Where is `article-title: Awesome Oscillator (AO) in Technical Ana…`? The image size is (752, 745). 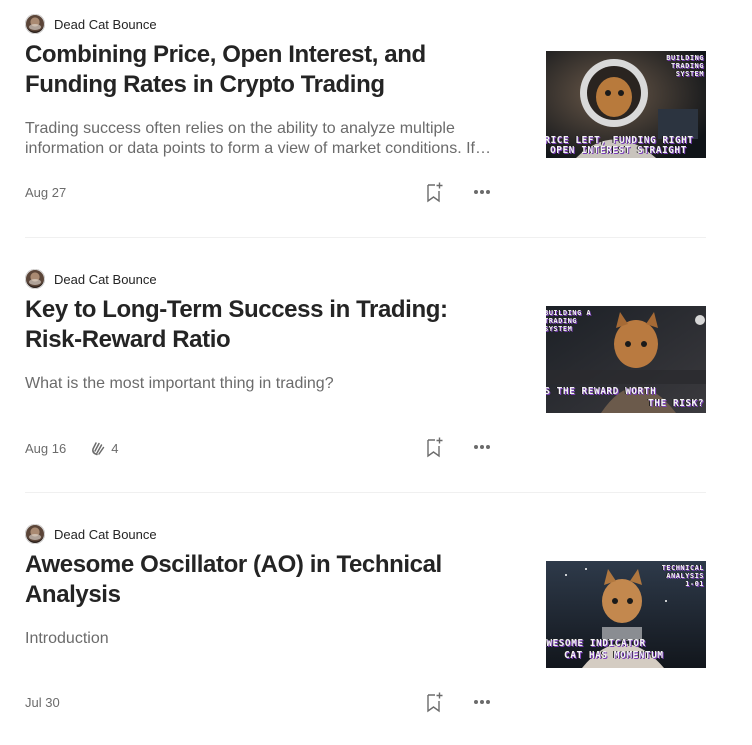 article-title: Awesome Oscillator (AO) in Technical Ana… is located at coordinates (265, 580).